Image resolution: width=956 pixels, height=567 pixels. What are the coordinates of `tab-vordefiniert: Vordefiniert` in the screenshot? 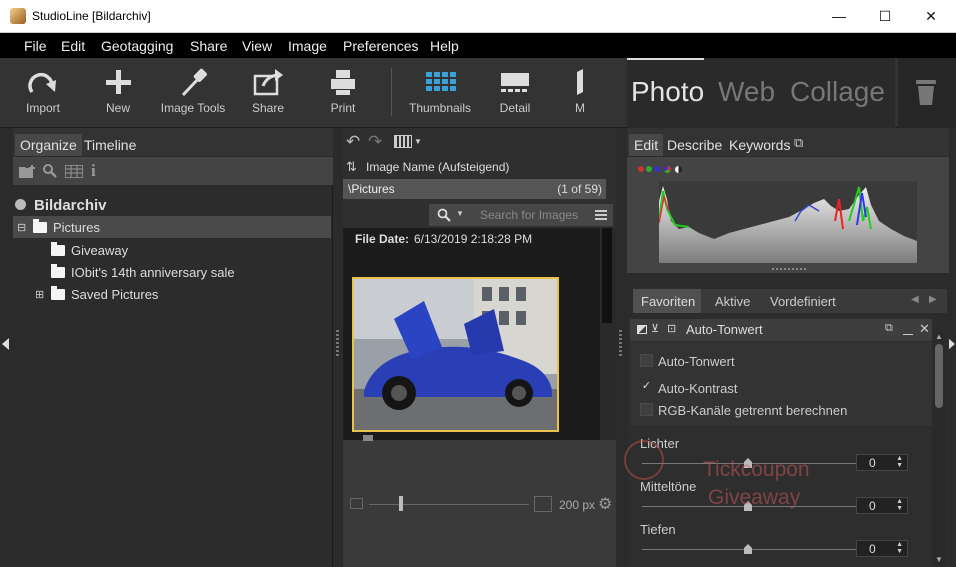 It's located at (803, 301).